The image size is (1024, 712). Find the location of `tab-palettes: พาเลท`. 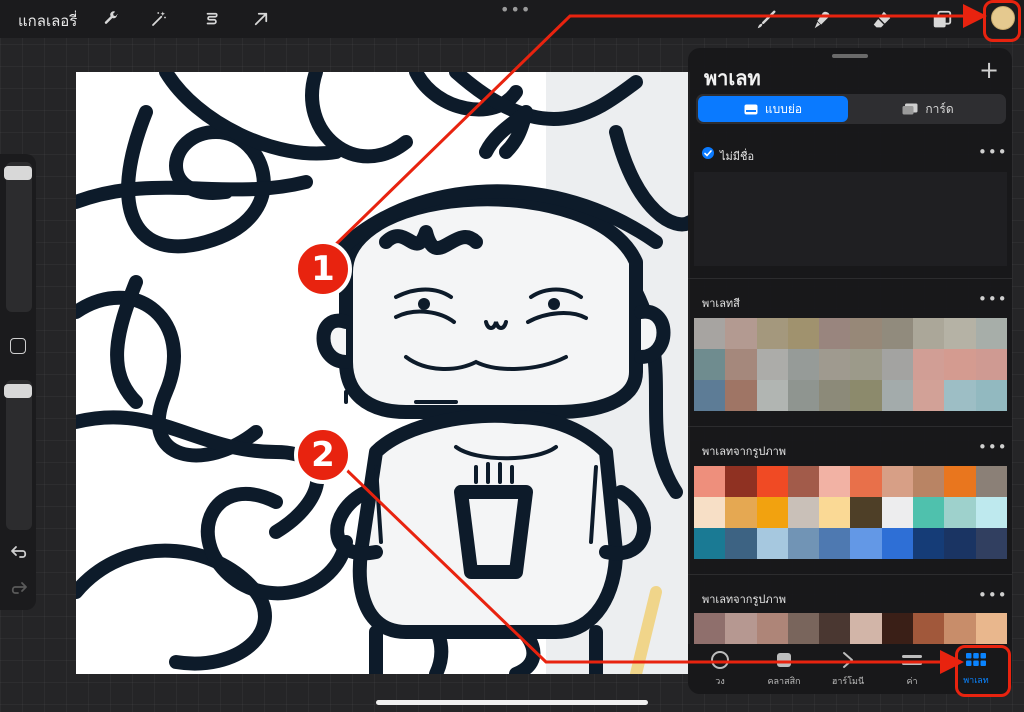

tab-palettes: พาเลท is located at coordinates (976, 669).